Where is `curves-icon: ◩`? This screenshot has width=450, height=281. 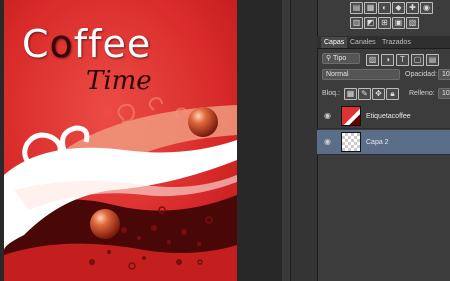 curves-icon: ◩ is located at coordinates (370, 23).